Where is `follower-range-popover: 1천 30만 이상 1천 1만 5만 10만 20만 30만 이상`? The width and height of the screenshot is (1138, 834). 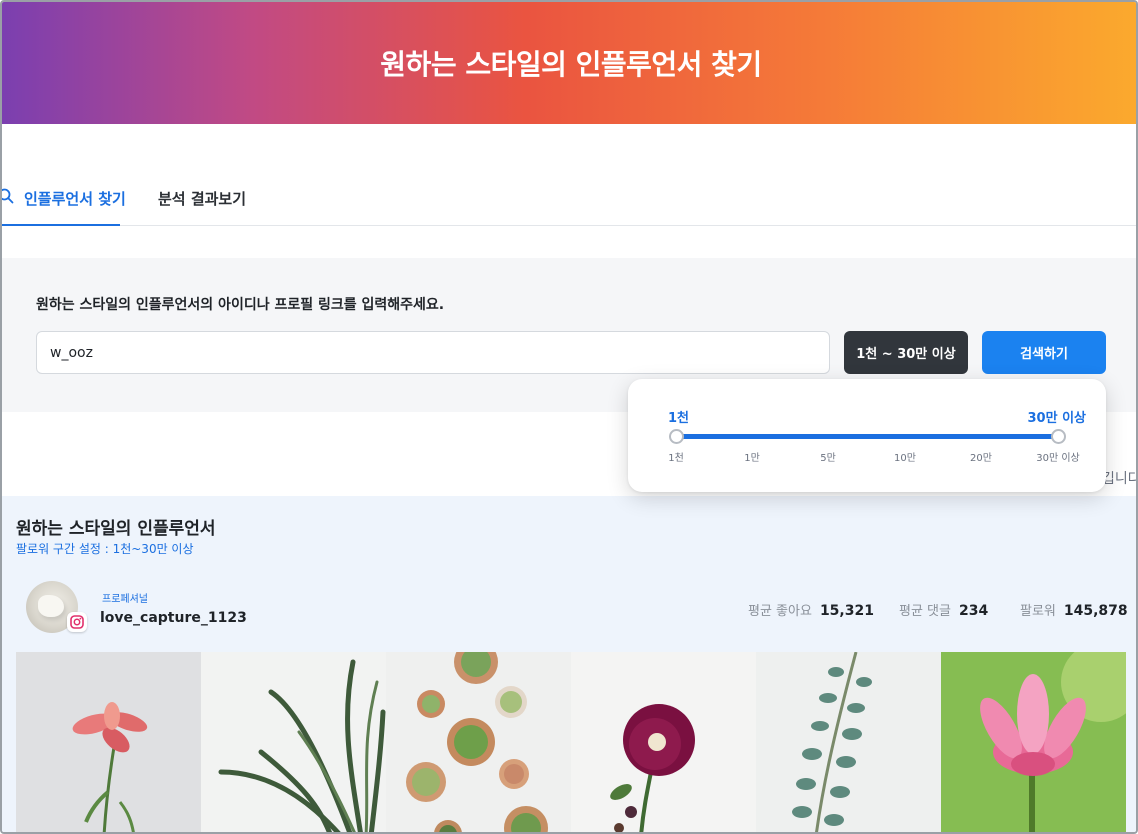 follower-range-popover: 1천 30만 이상 1천 1만 5만 10만 20만 30만 이상 is located at coordinates (867, 435).